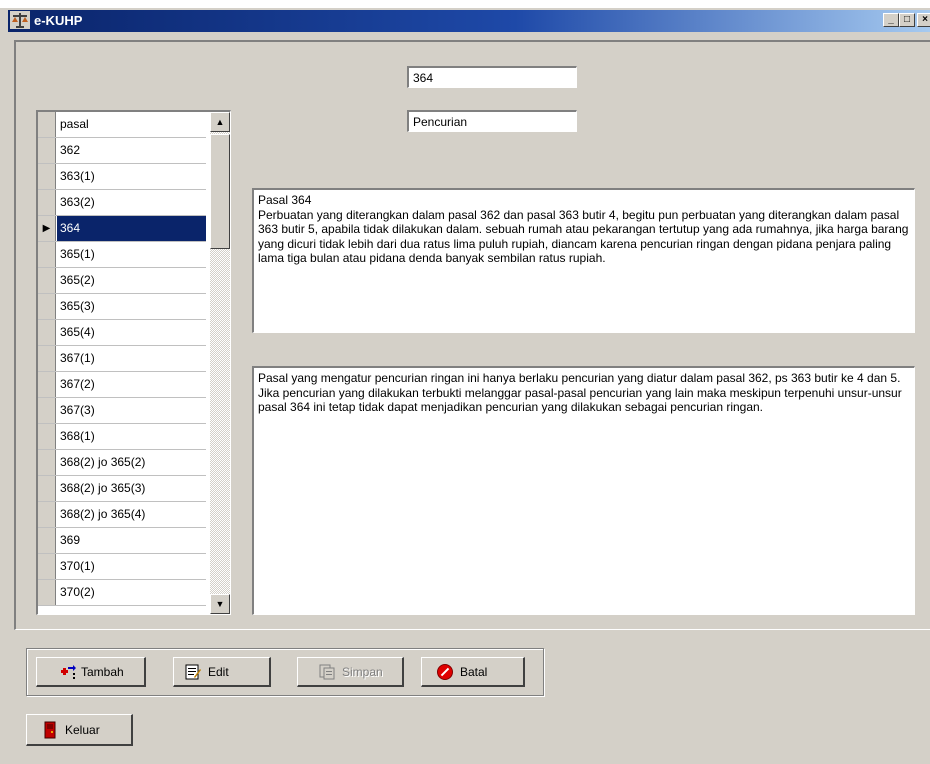  I want to click on grid-cell-pasal: 368(2) jo 365(3), so click(103, 488).